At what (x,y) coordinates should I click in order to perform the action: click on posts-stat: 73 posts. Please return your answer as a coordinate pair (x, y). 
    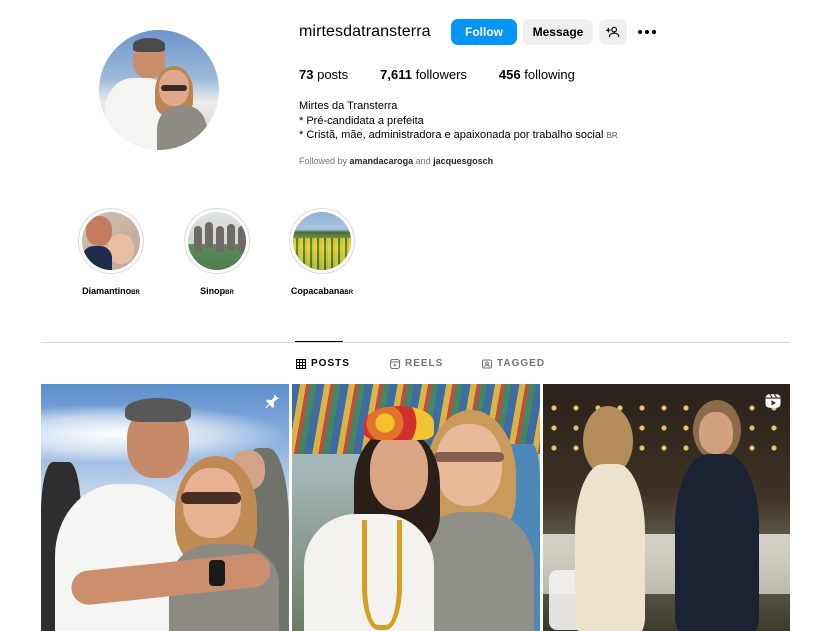
    Looking at the image, I should click on (323, 74).